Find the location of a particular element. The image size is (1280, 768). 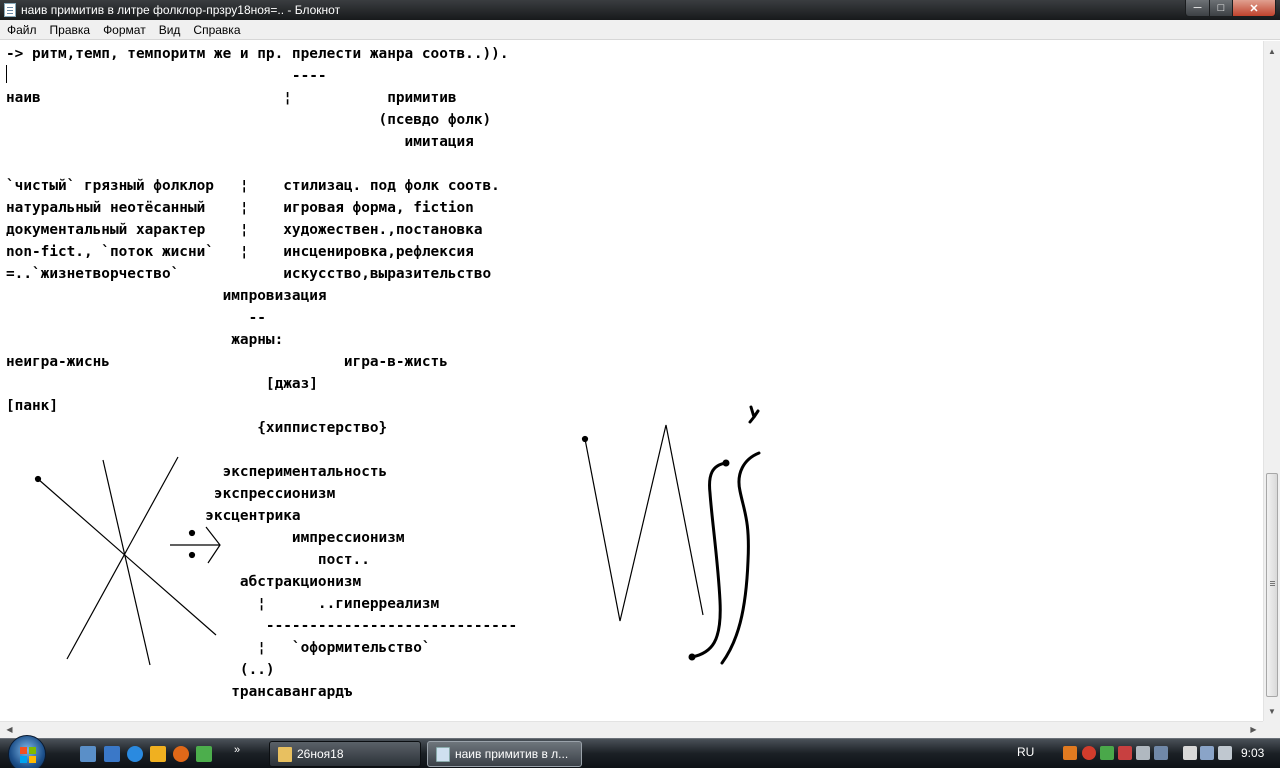

tray-app-icon is located at coordinates (1070, 753).